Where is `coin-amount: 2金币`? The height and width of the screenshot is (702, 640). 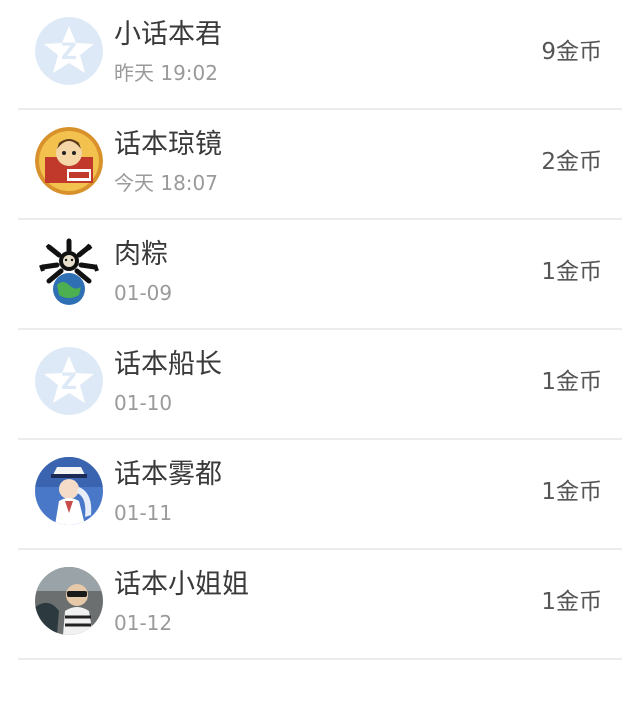
coin-amount: 2金币 is located at coordinates (571, 162).